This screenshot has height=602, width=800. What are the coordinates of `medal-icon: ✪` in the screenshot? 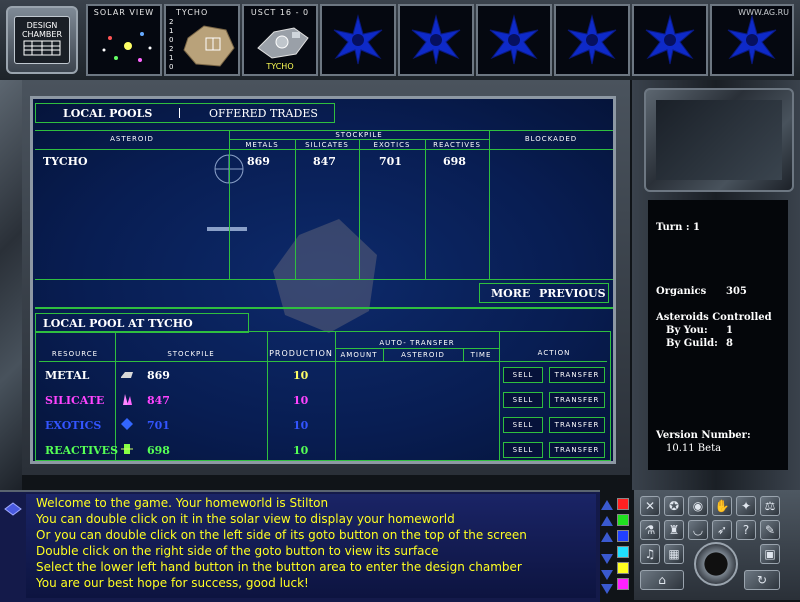 It's located at (674, 506).